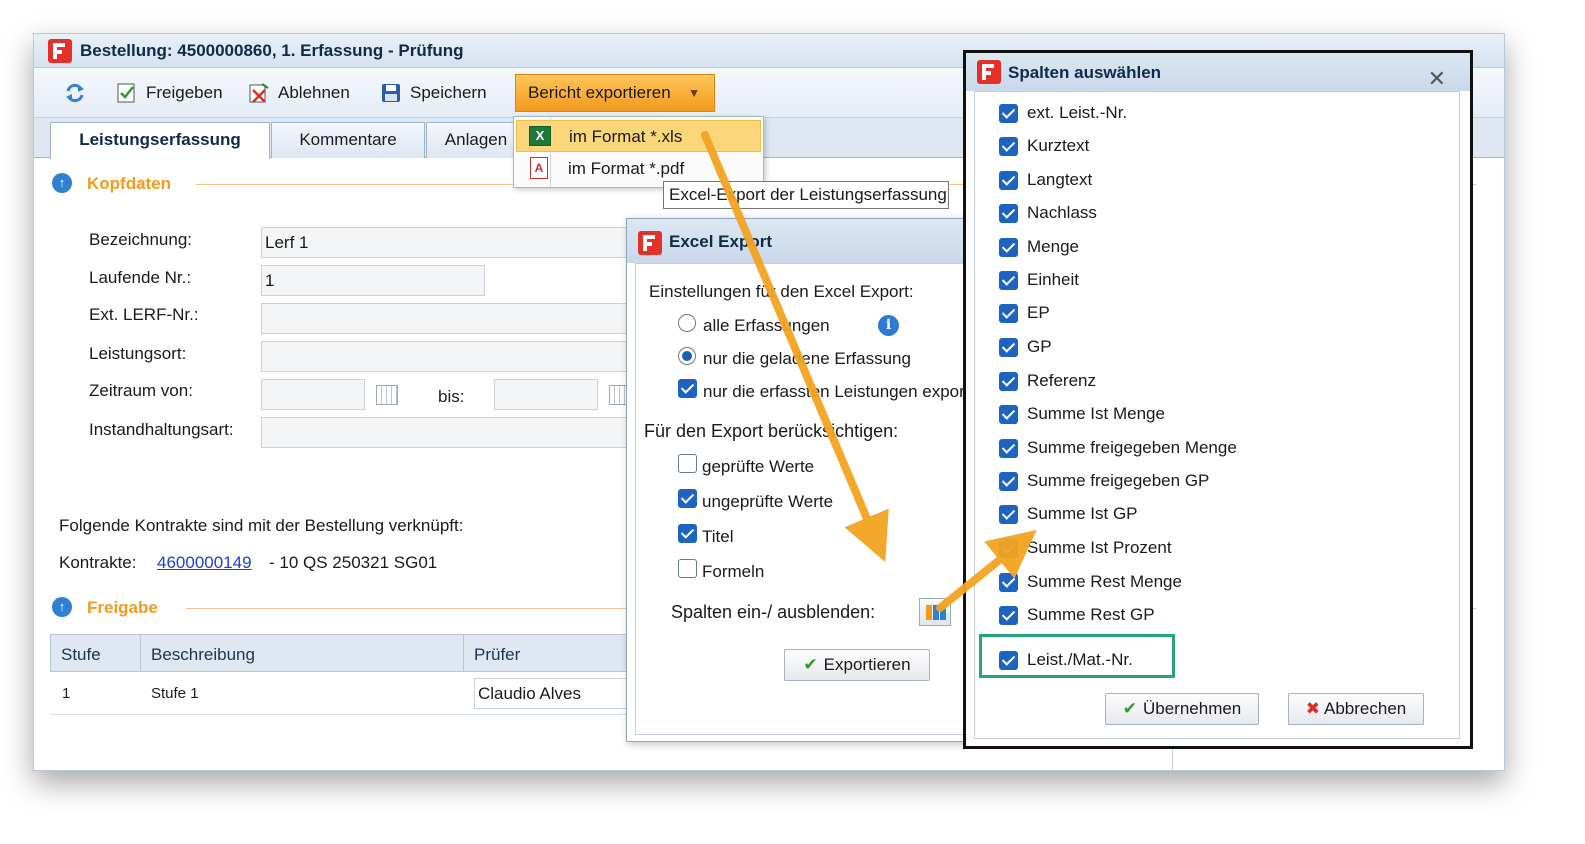  I want to click on arrow-columns-to-dialog, so click(986, 570).